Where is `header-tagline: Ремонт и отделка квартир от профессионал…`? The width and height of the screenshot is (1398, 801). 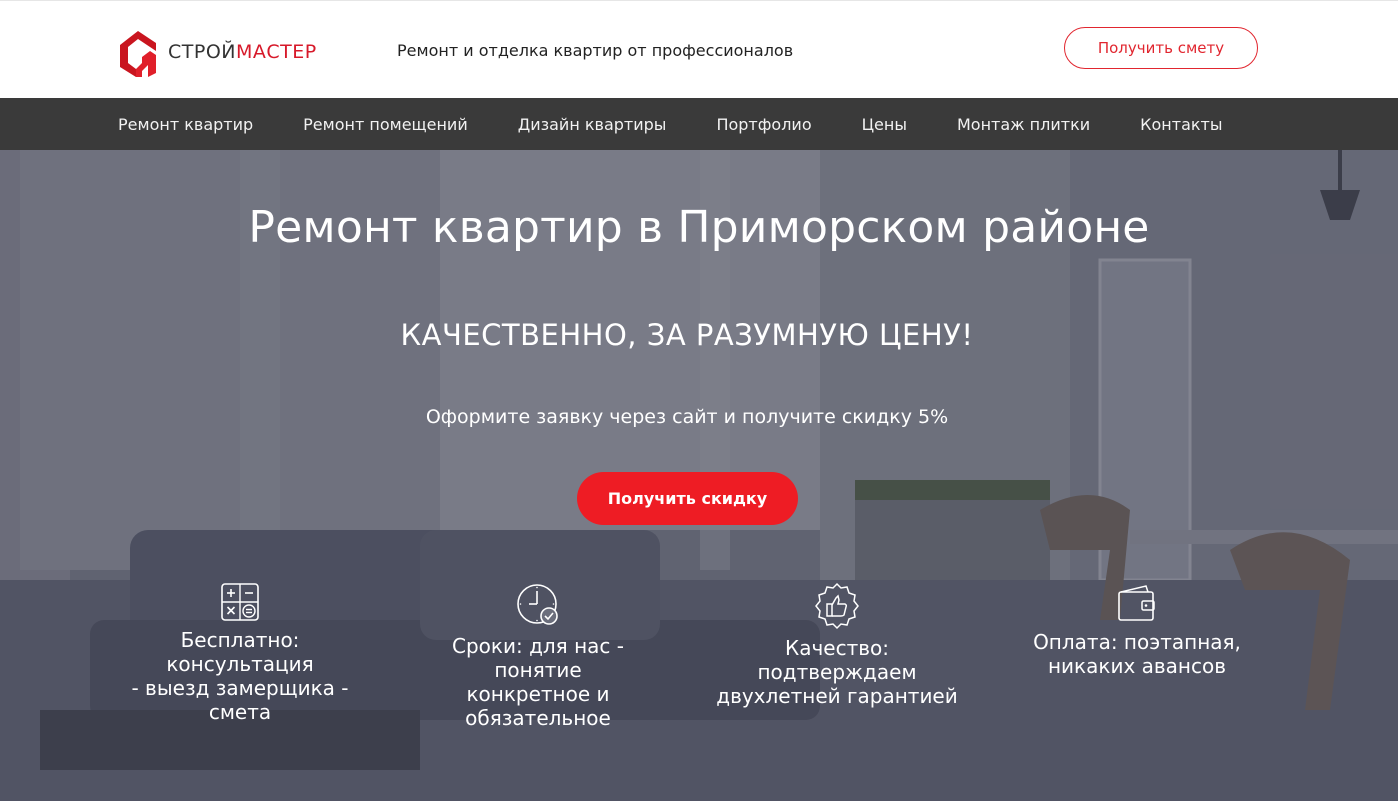
header-tagline: Ремонт и отделка квартир от профессионал… is located at coordinates (595, 50).